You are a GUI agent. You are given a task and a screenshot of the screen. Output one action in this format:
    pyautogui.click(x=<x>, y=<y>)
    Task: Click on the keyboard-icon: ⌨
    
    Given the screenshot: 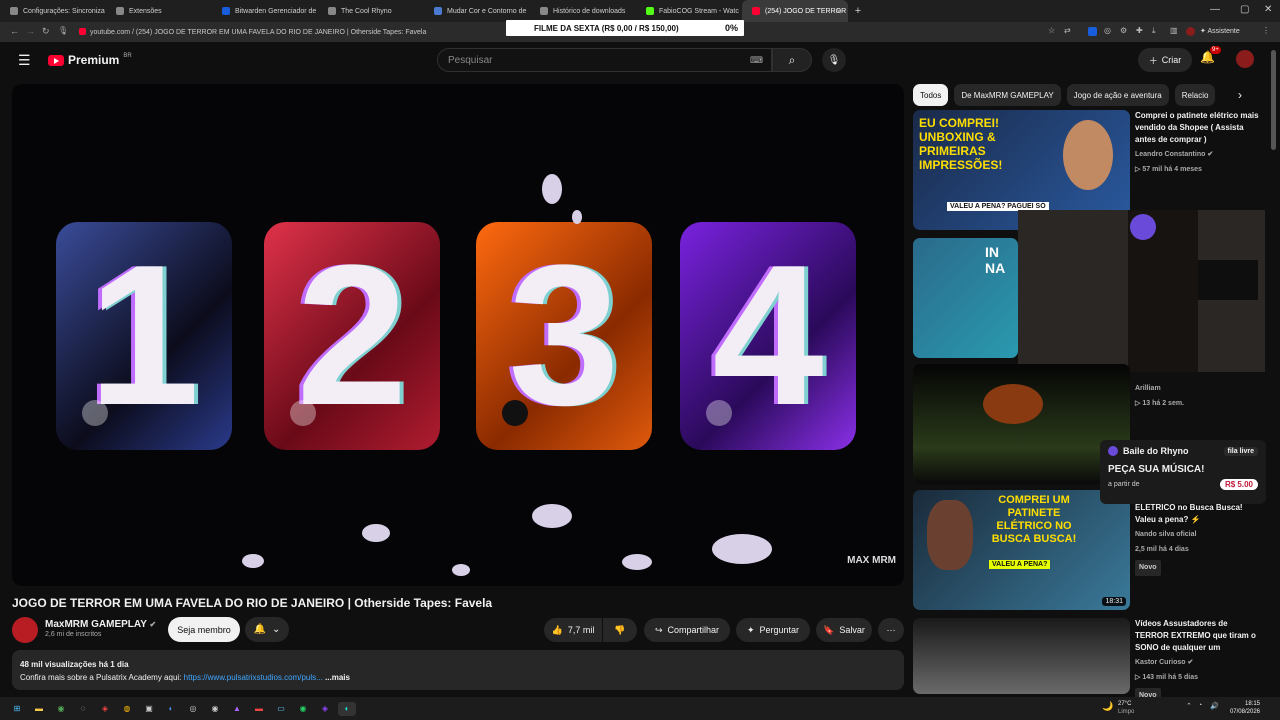 What is the action you would take?
    pyautogui.click(x=756, y=60)
    